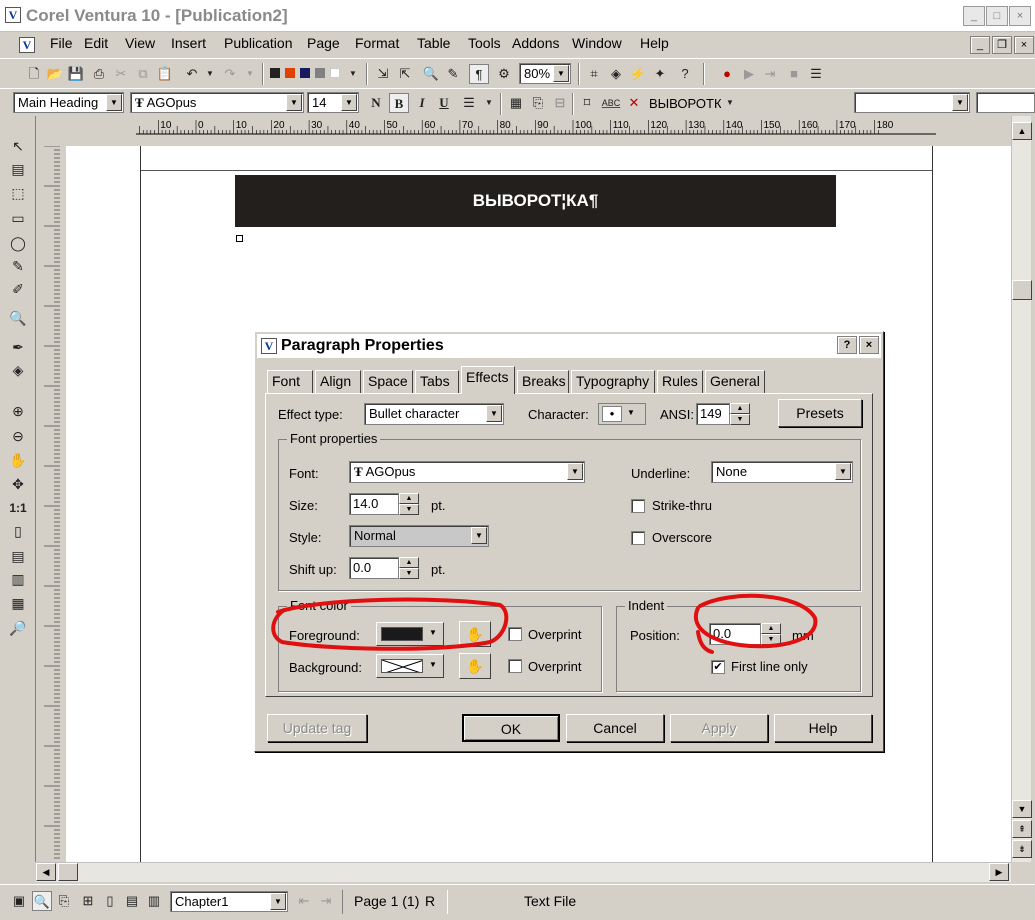  Describe the element at coordinates (1002, 45) in the screenshot. I see `mdi-restore-button: ❐` at that location.